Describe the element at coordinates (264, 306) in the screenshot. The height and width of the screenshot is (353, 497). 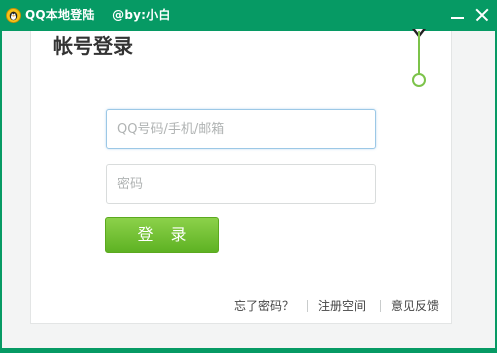
I see `forgot-password-link: 忘了密码？` at that location.